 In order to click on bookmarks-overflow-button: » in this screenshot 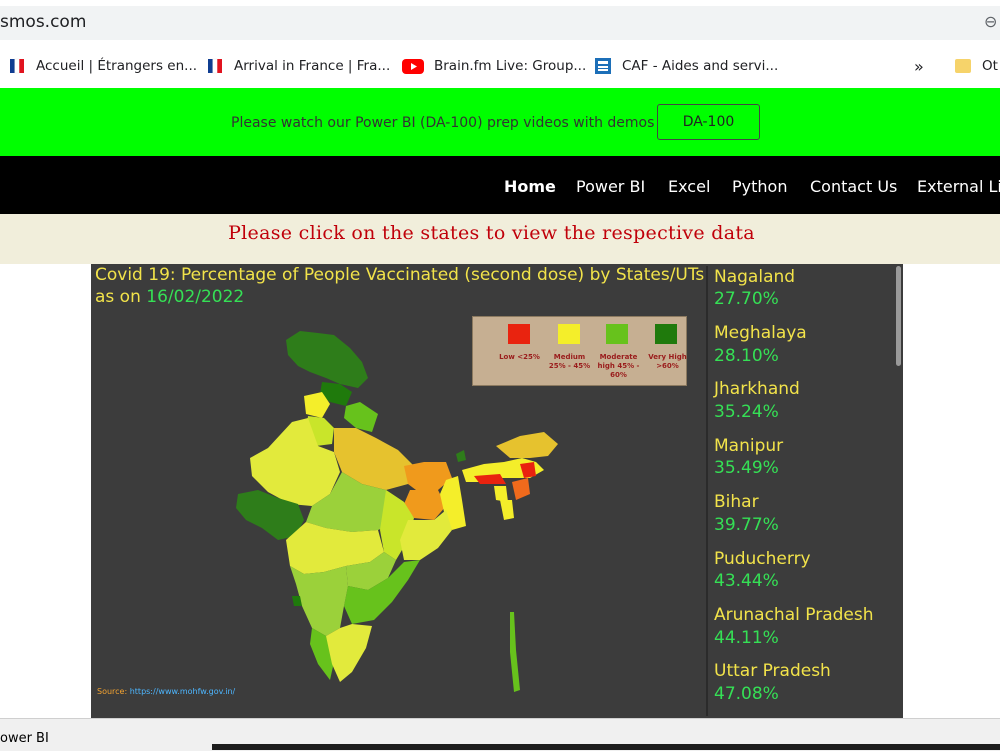, I will do `click(919, 66)`.